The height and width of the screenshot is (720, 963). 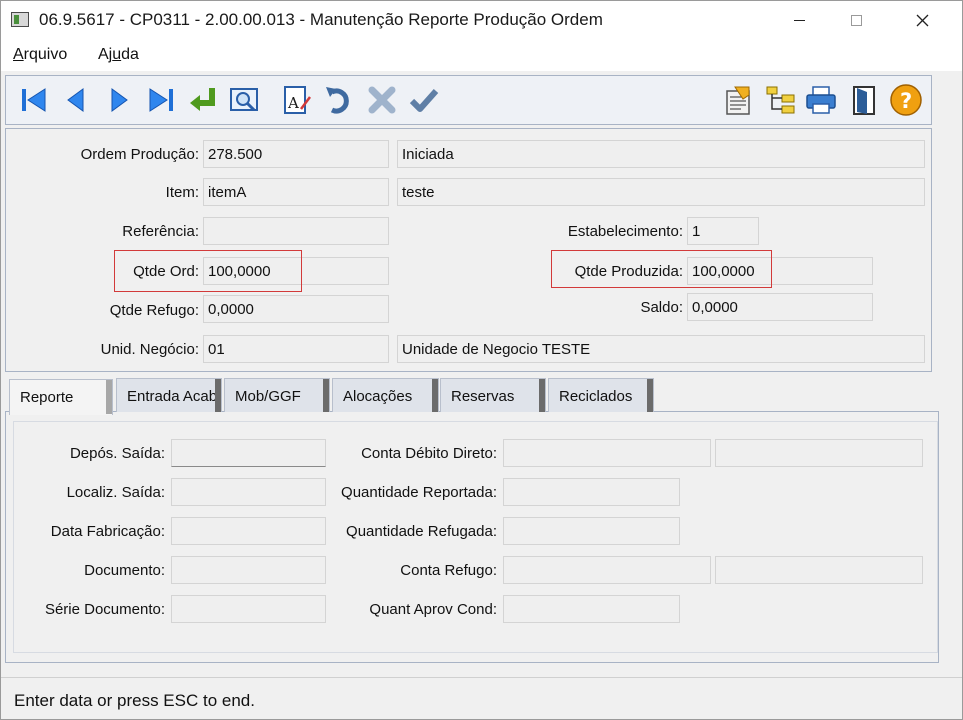 I want to click on edit-text-button: A, so click(x=297, y=100).